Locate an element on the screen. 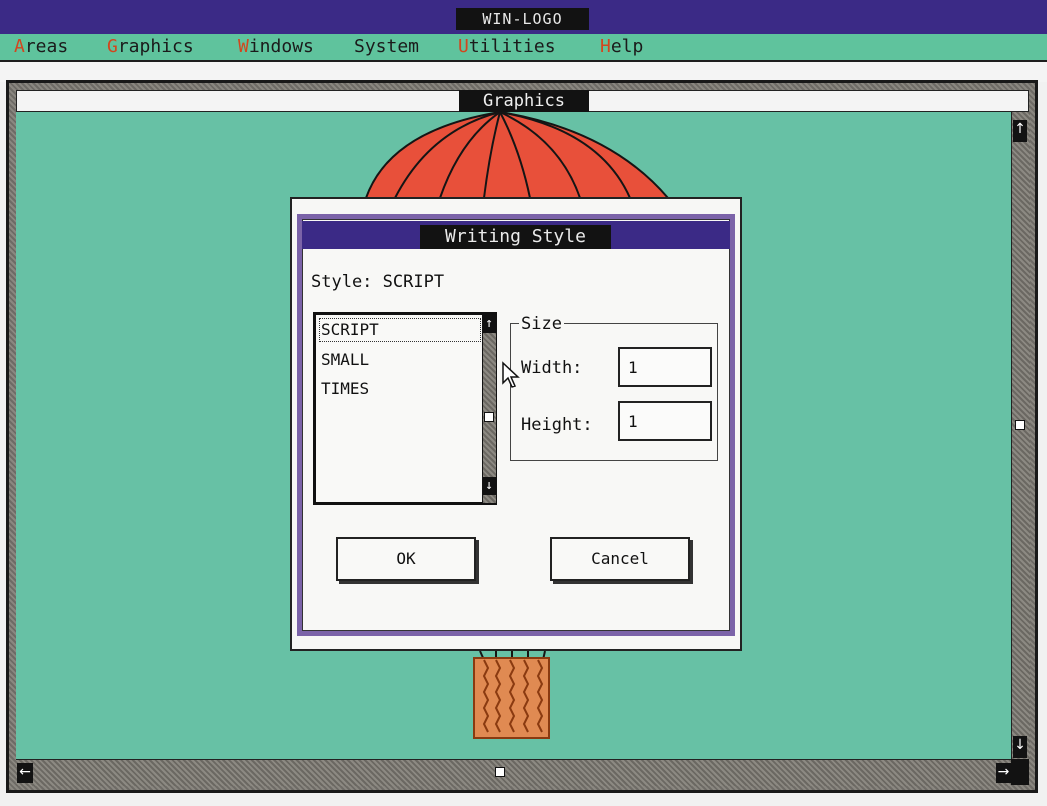 Image resolution: width=1047 pixels, height=806 pixels. resize-corner-icon is located at coordinates (1020, 772).